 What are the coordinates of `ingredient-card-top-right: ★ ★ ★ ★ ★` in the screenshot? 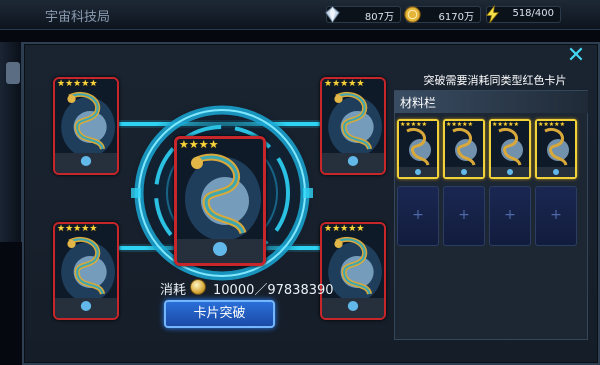 It's located at (353, 126).